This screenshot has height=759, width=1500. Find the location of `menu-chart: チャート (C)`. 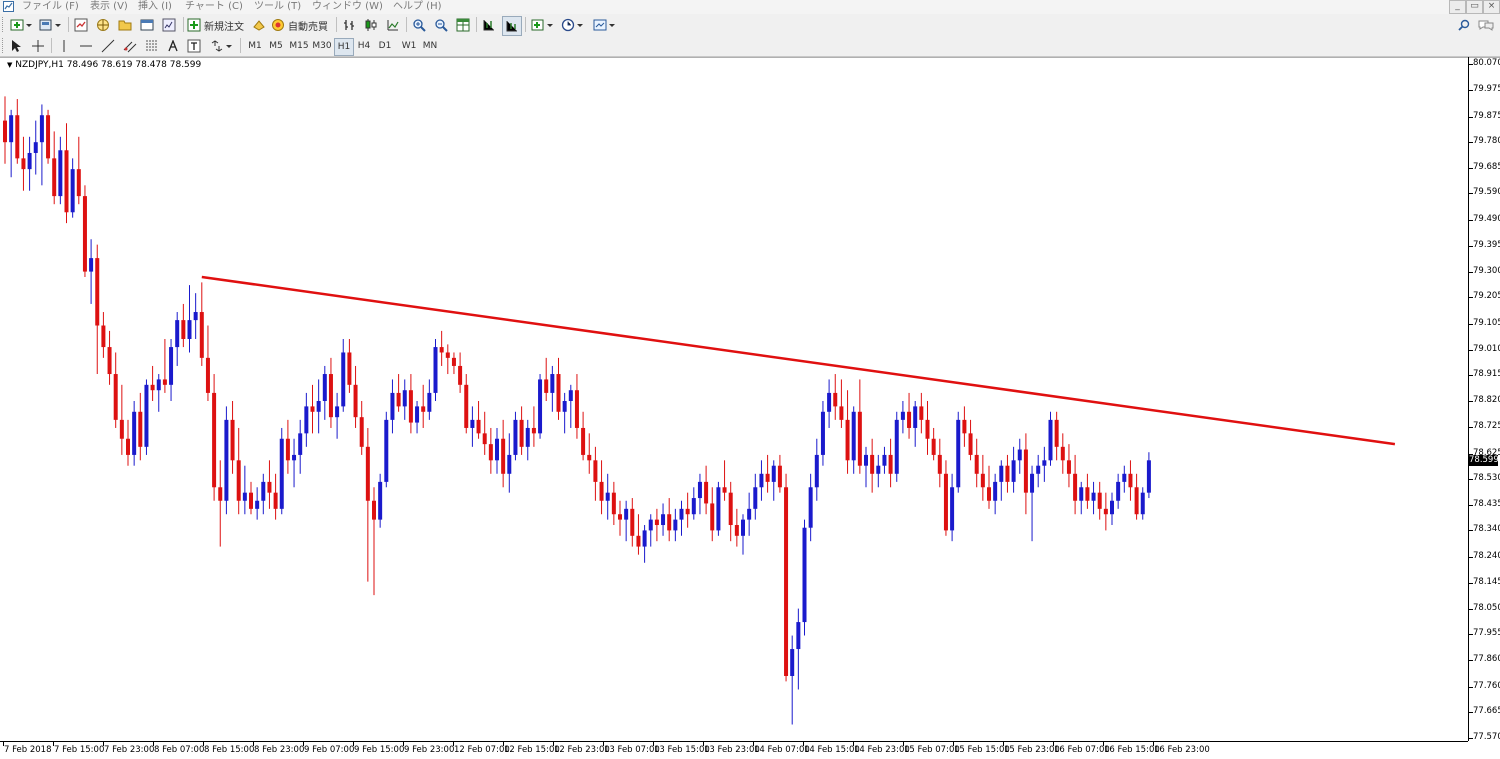

menu-chart: チャート (C) is located at coordinates (214, 6).